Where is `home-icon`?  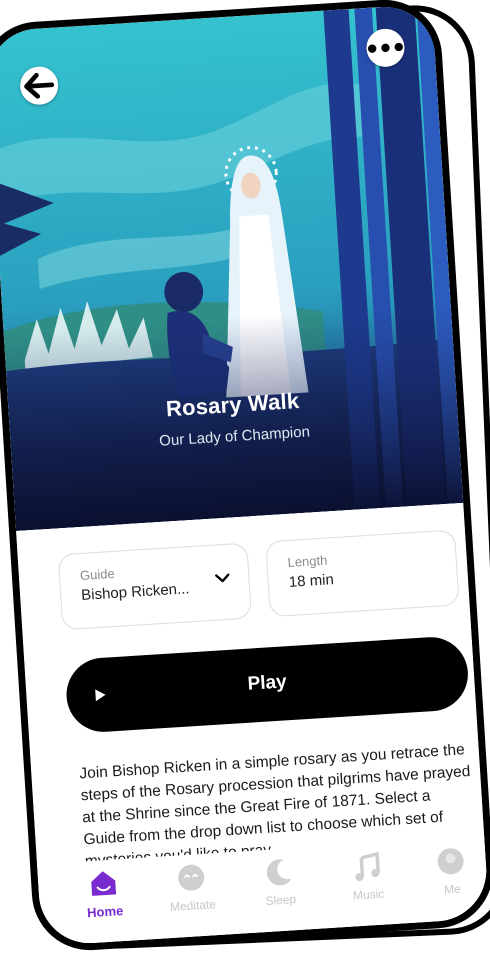
home-icon is located at coordinates (104, 883).